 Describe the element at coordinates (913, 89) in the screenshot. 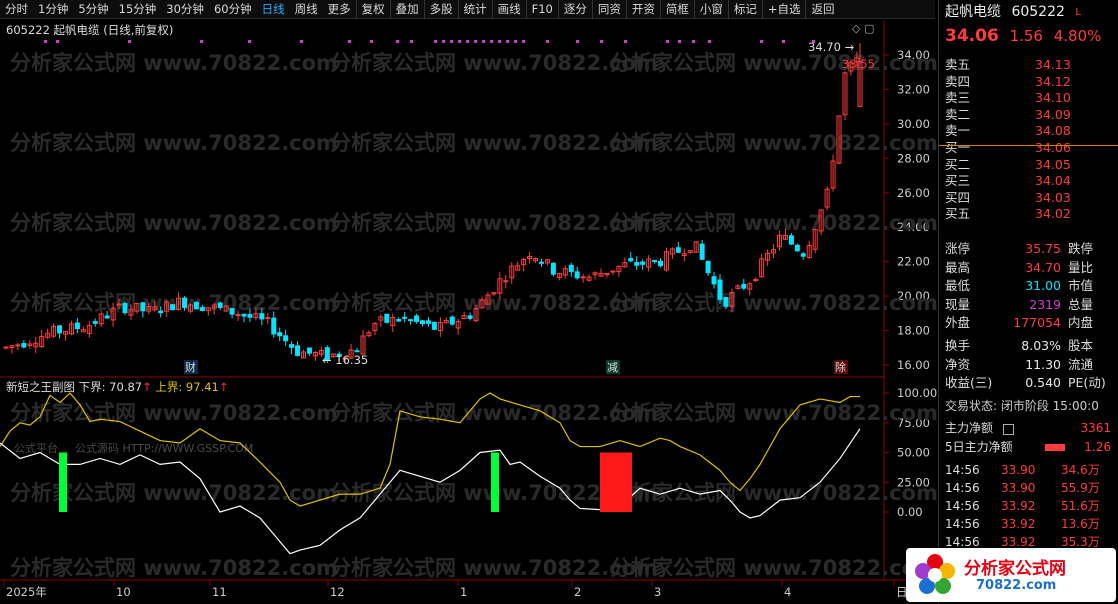

I see `price-axis-label: 32.00` at that location.